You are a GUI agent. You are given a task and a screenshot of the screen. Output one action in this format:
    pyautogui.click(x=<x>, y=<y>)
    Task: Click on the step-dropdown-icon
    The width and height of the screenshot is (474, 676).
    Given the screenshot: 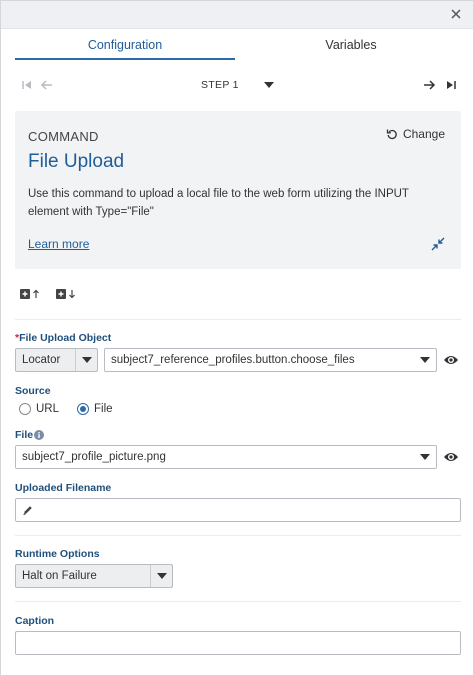 What is the action you would take?
    pyautogui.click(x=269, y=85)
    